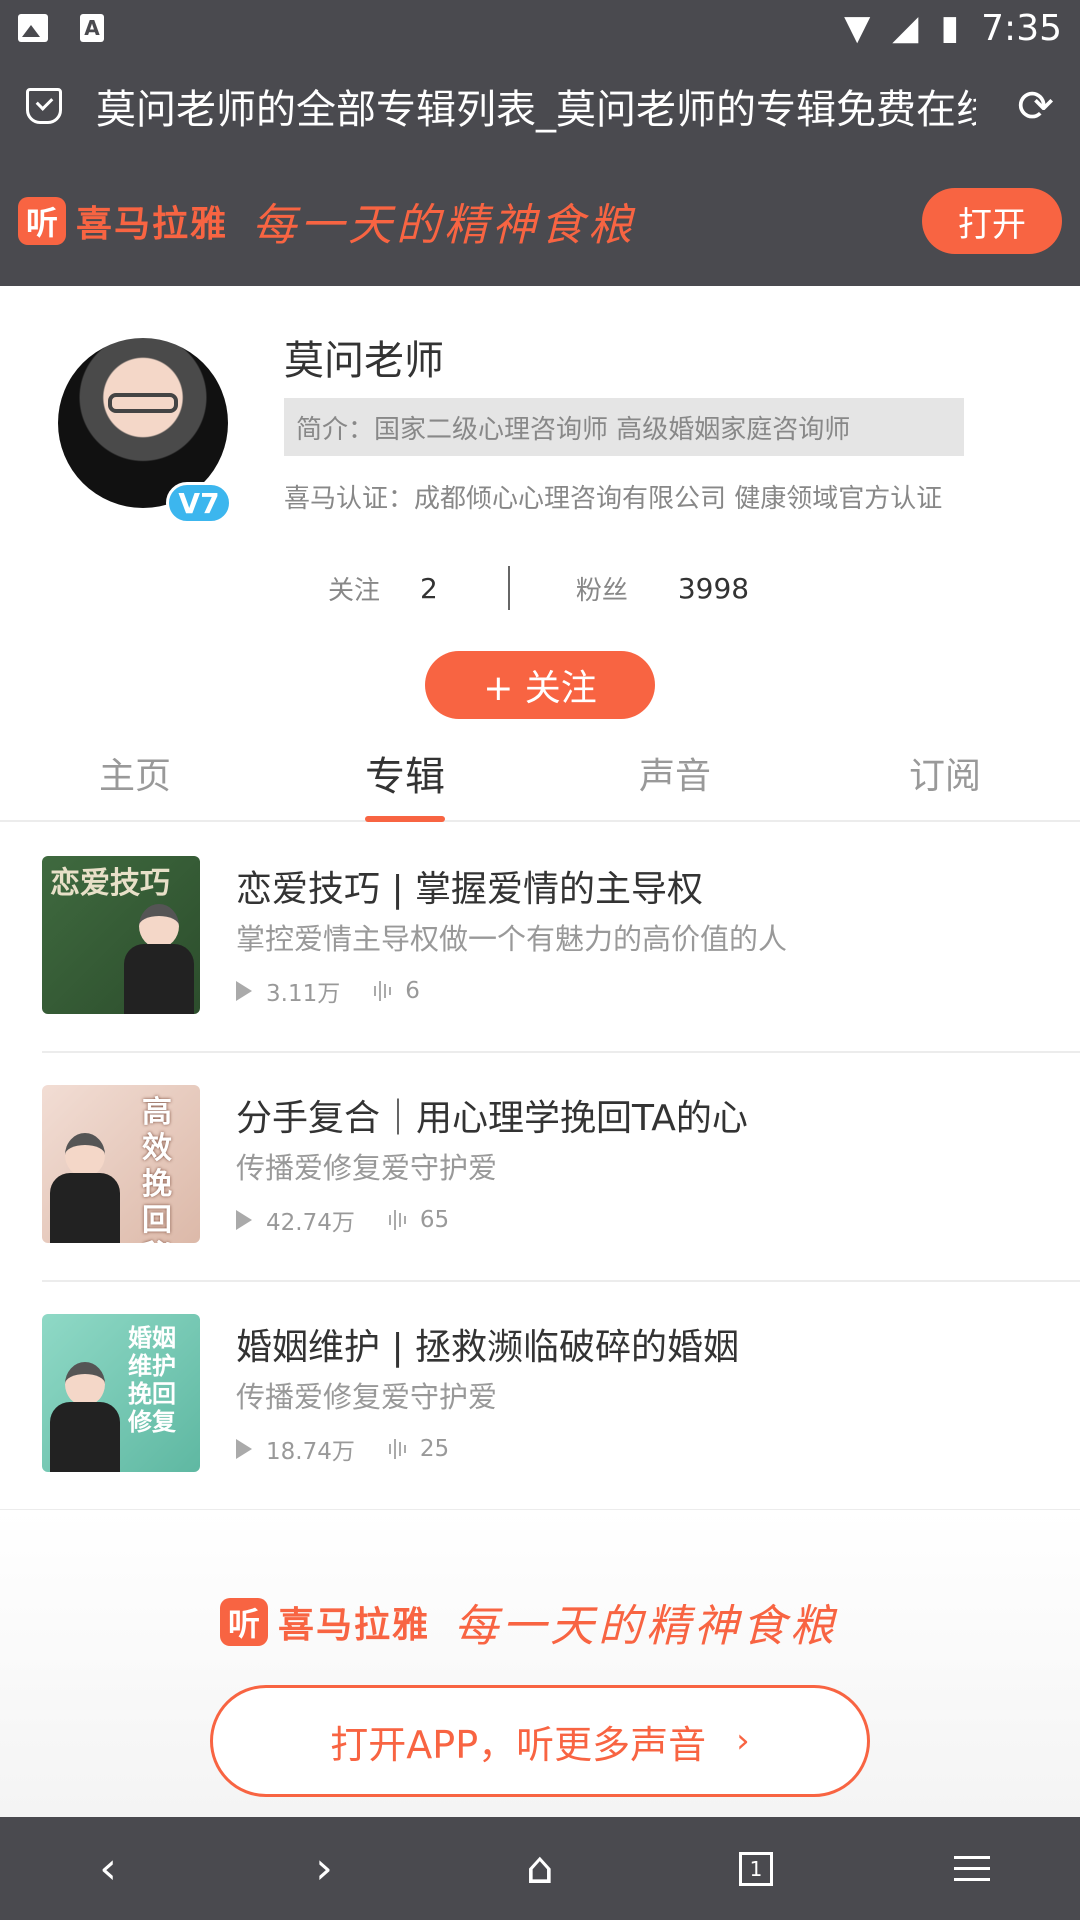  Describe the element at coordinates (33, 28) in the screenshot. I see `image-notification-icon` at that location.